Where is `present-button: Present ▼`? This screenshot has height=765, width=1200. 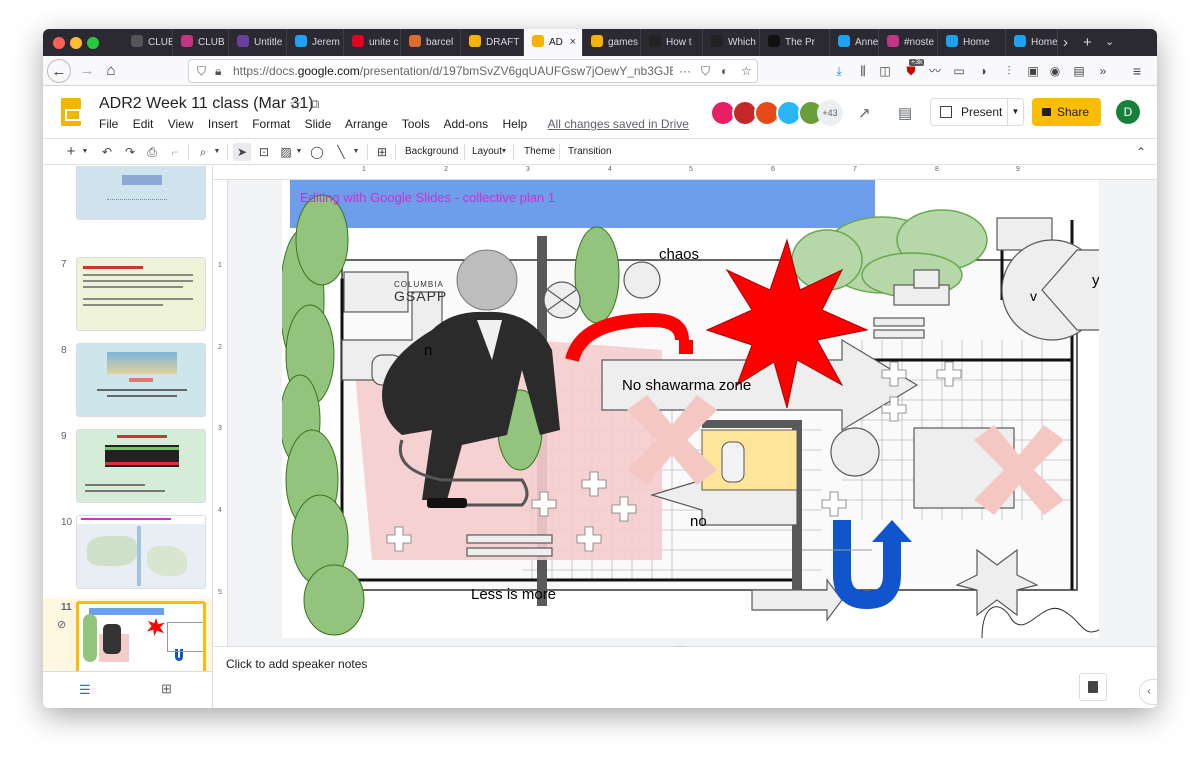 present-button: Present ▼ is located at coordinates (977, 112).